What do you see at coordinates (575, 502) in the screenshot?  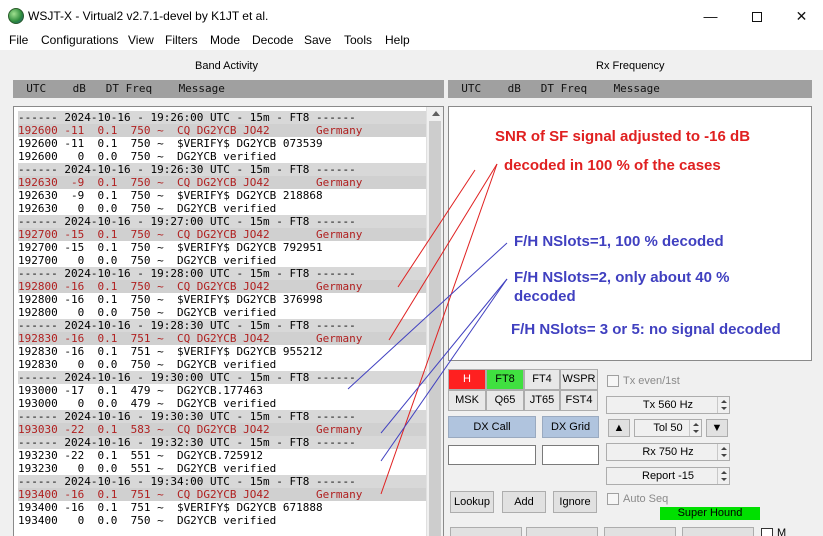 I see `ignore-button: Ignore` at bounding box center [575, 502].